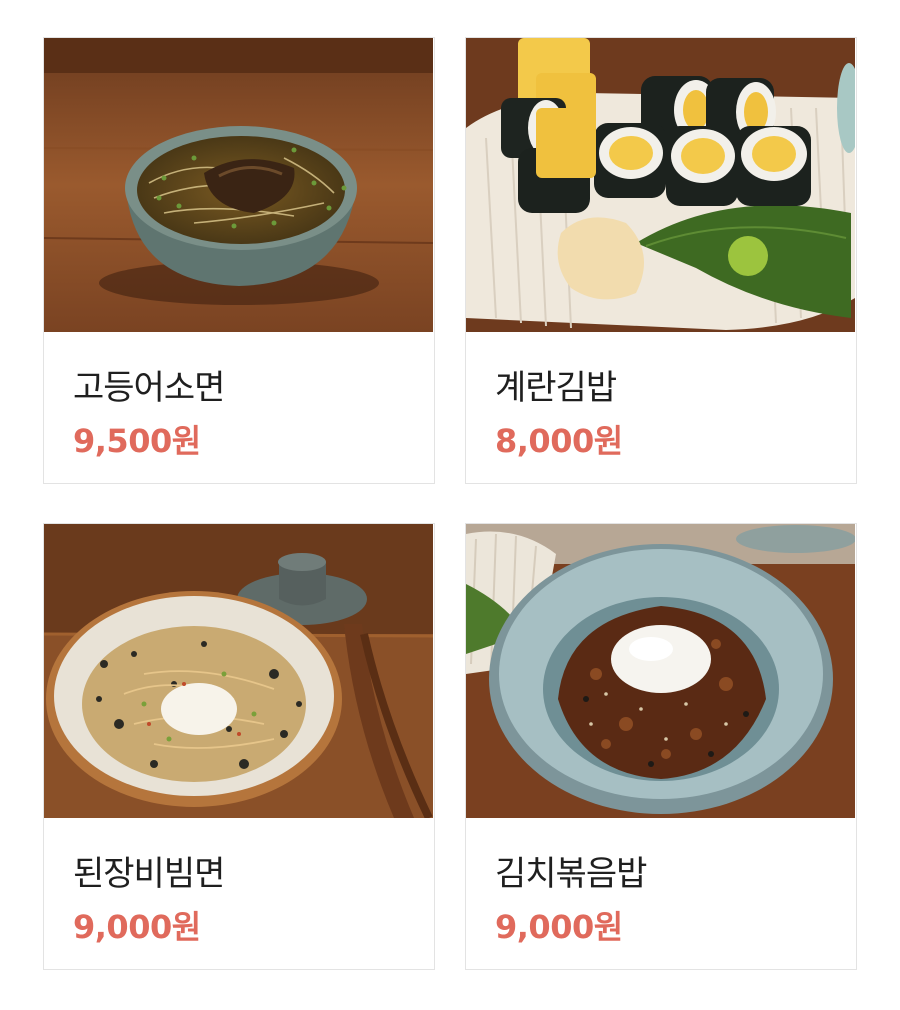  I want to click on menu-item-name: 고등어소면, so click(149, 388).